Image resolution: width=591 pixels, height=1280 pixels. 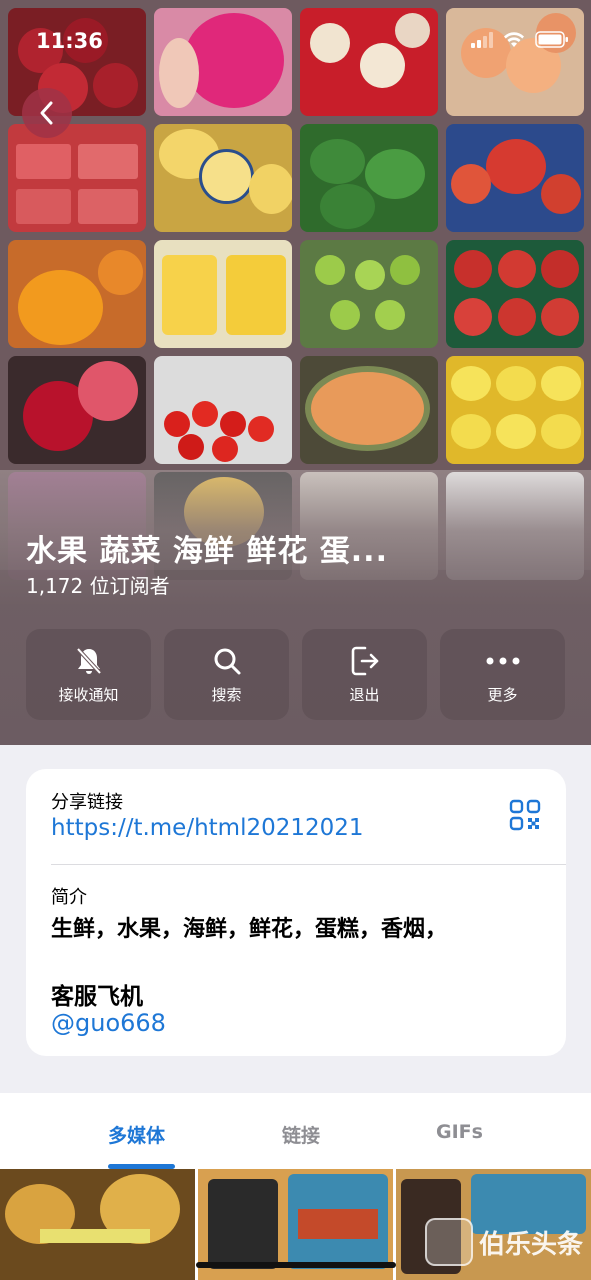 I want to click on intro-text: 生鲜，水果，海鲜，鲜花，蛋糕，香烟，, so click(x=249, y=929).